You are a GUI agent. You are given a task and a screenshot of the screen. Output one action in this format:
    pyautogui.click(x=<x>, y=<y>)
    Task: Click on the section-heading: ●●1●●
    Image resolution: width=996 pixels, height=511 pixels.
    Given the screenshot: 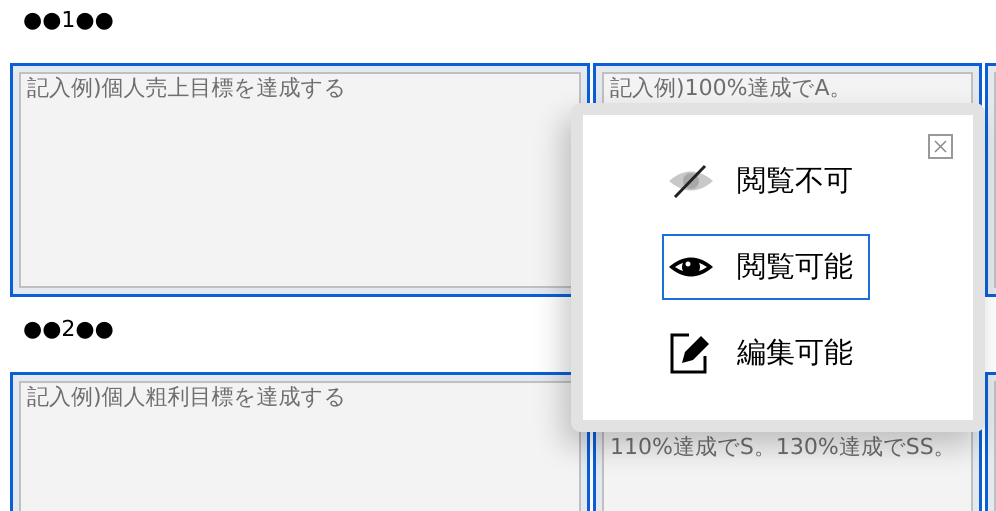 What is the action you would take?
    pyautogui.click(x=68, y=21)
    